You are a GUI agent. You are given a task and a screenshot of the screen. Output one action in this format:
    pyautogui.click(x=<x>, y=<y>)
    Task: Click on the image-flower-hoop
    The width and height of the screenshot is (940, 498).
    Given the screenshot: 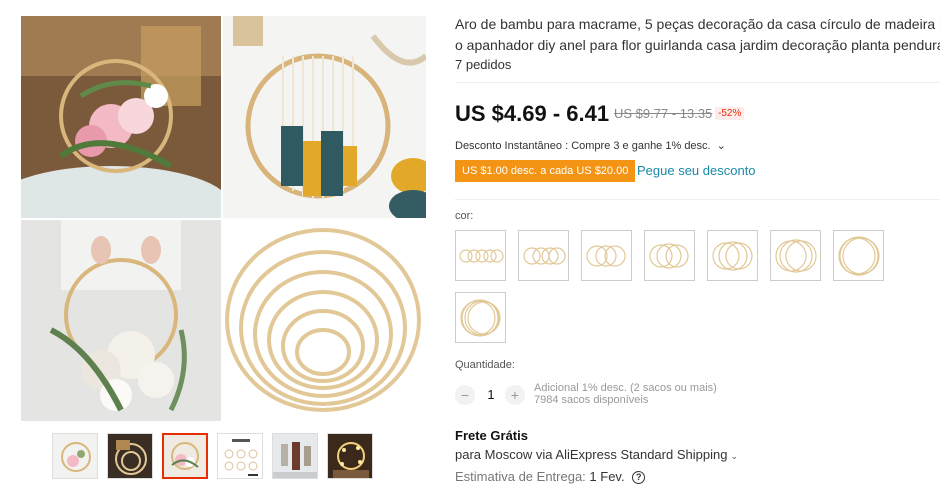 What is the action you would take?
    pyautogui.click(x=121, y=117)
    